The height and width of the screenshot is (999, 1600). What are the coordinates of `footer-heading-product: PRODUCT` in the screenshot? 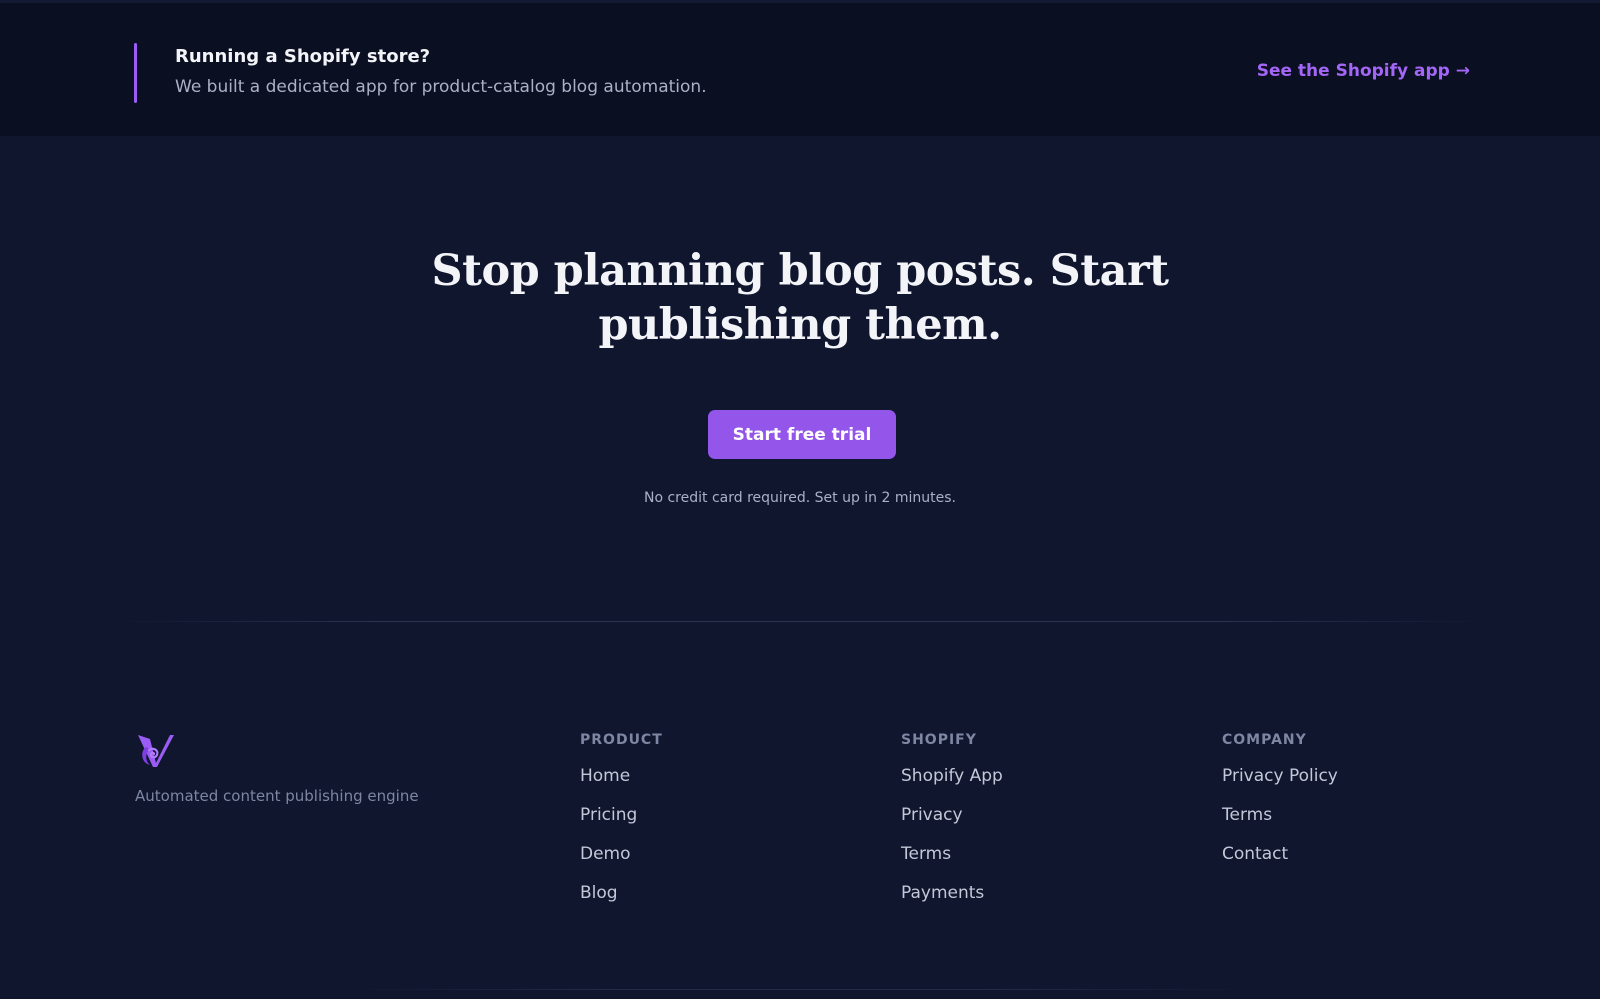 It's located at (621, 740).